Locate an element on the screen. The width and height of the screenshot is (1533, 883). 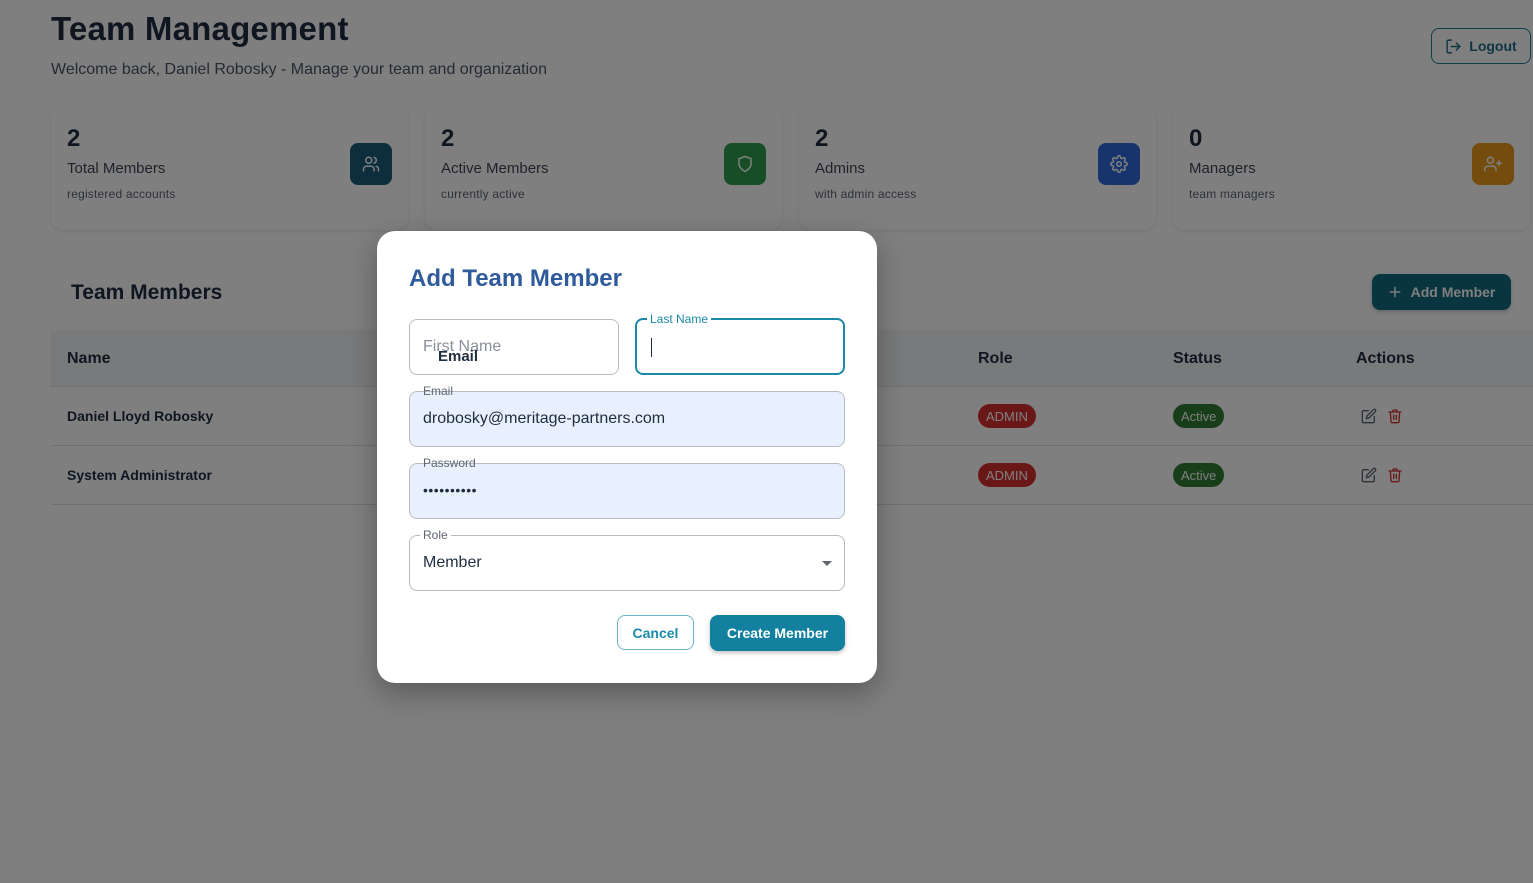
create-member-button: Create Member is located at coordinates (777, 633).